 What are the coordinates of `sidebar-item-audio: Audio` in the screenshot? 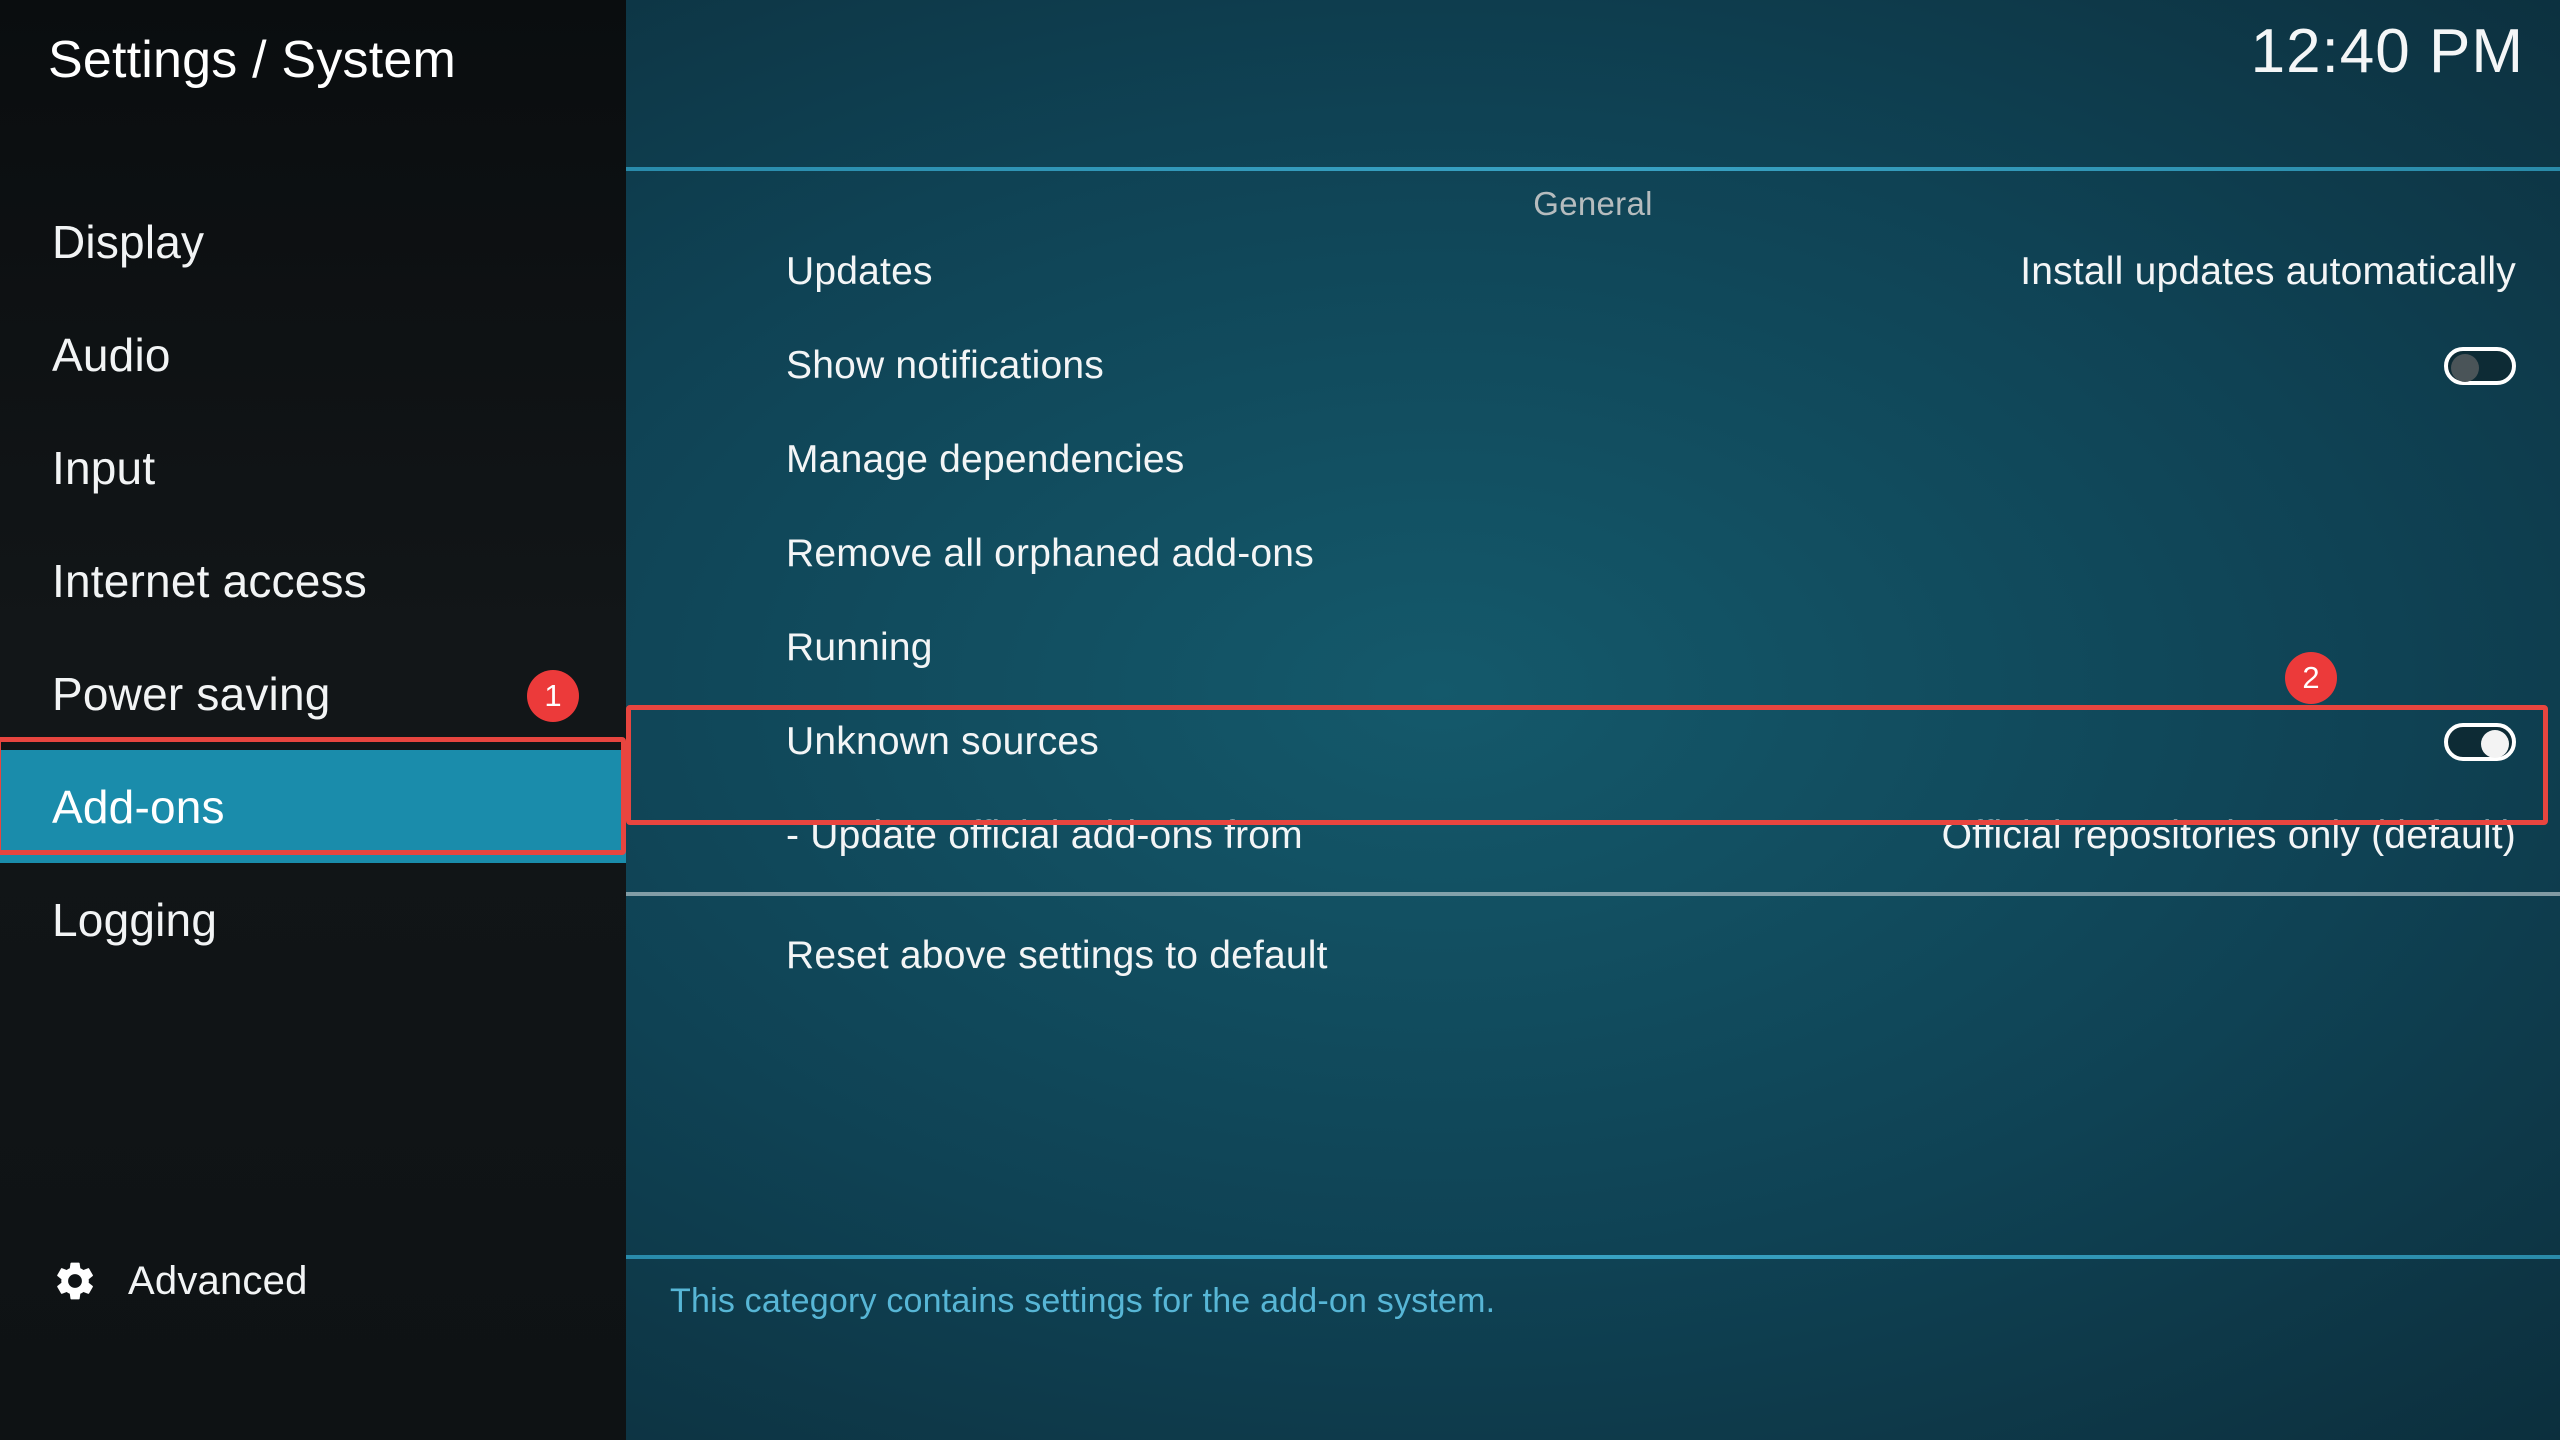 It's located at (313, 354).